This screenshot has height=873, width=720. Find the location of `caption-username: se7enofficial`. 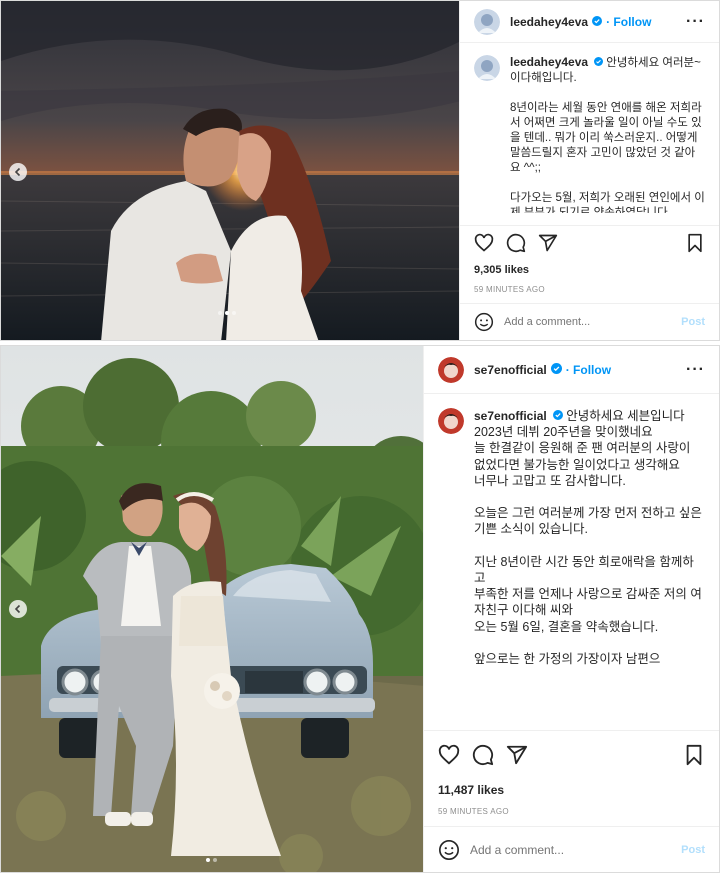

caption-username: se7enofficial is located at coordinates (510, 416).